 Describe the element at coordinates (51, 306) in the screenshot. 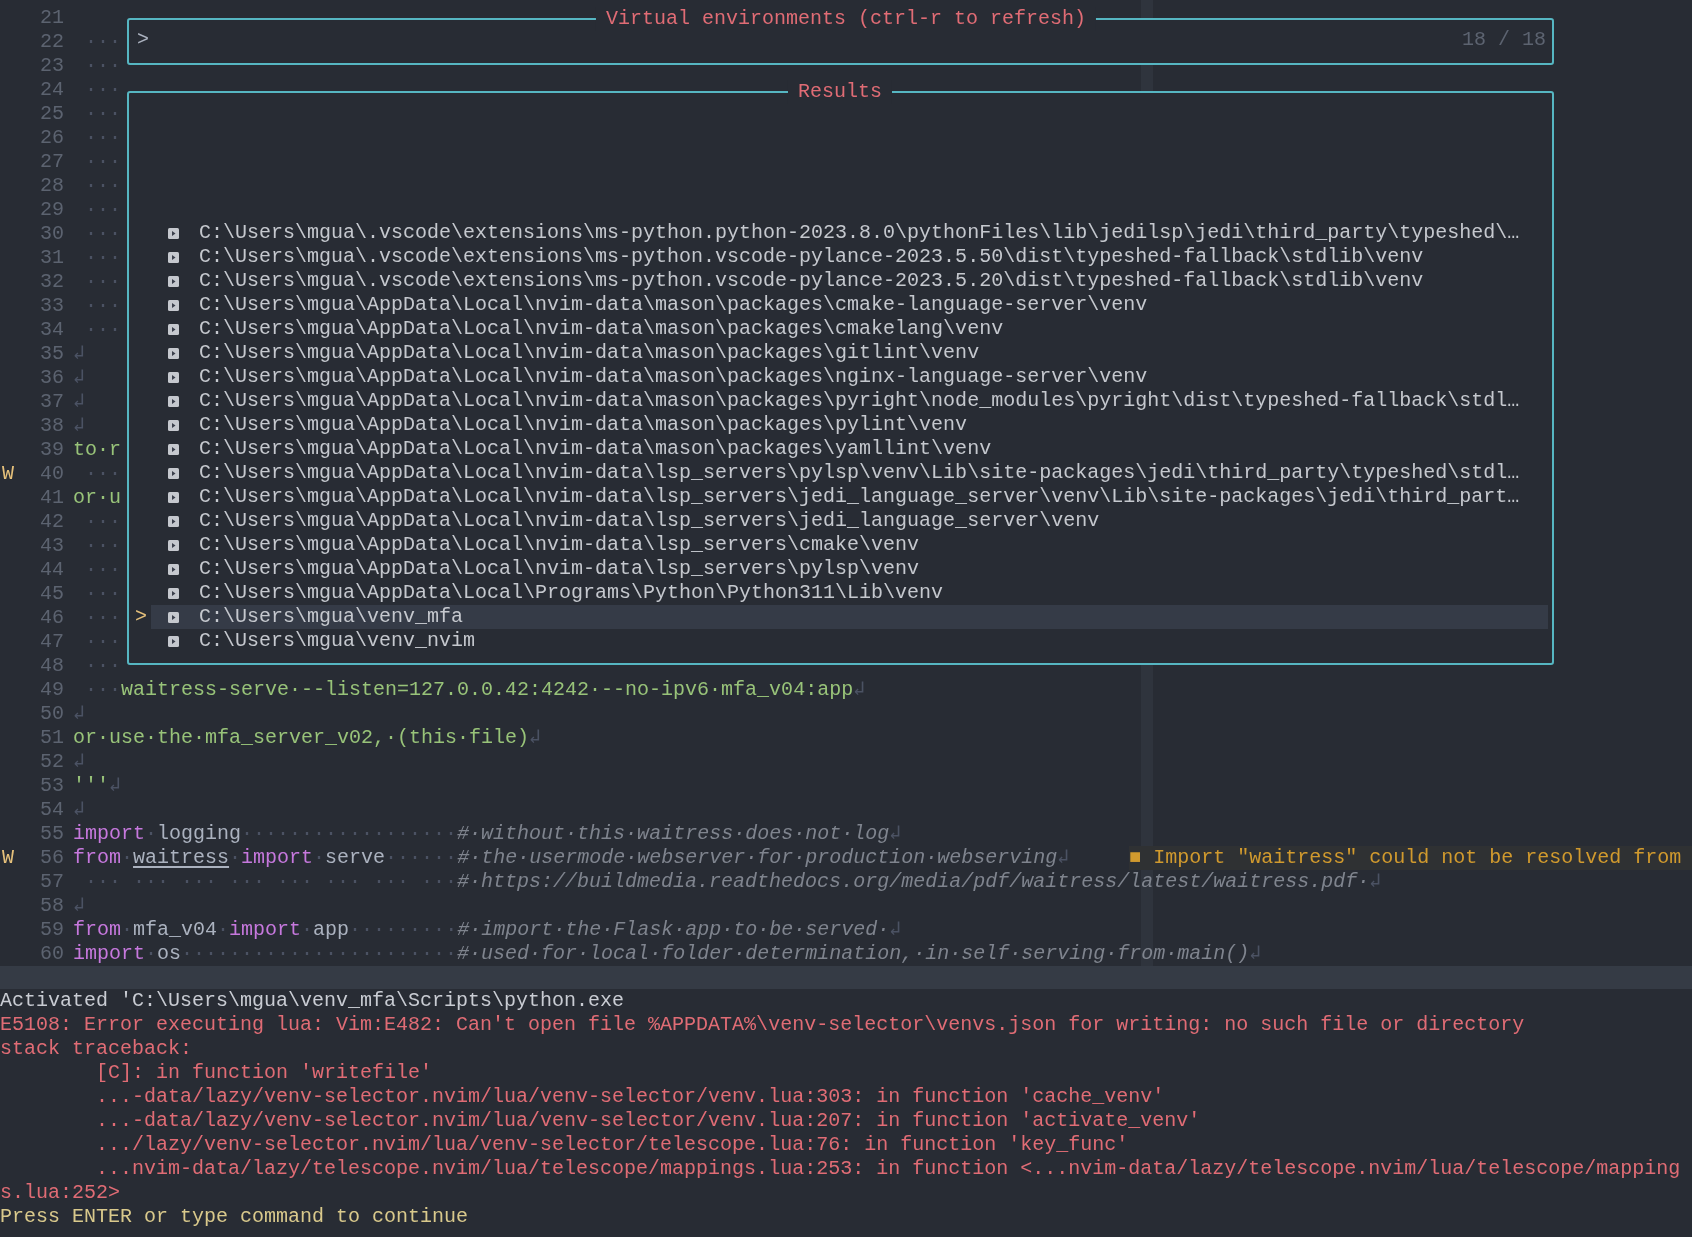

I see `line-number: 33` at that location.